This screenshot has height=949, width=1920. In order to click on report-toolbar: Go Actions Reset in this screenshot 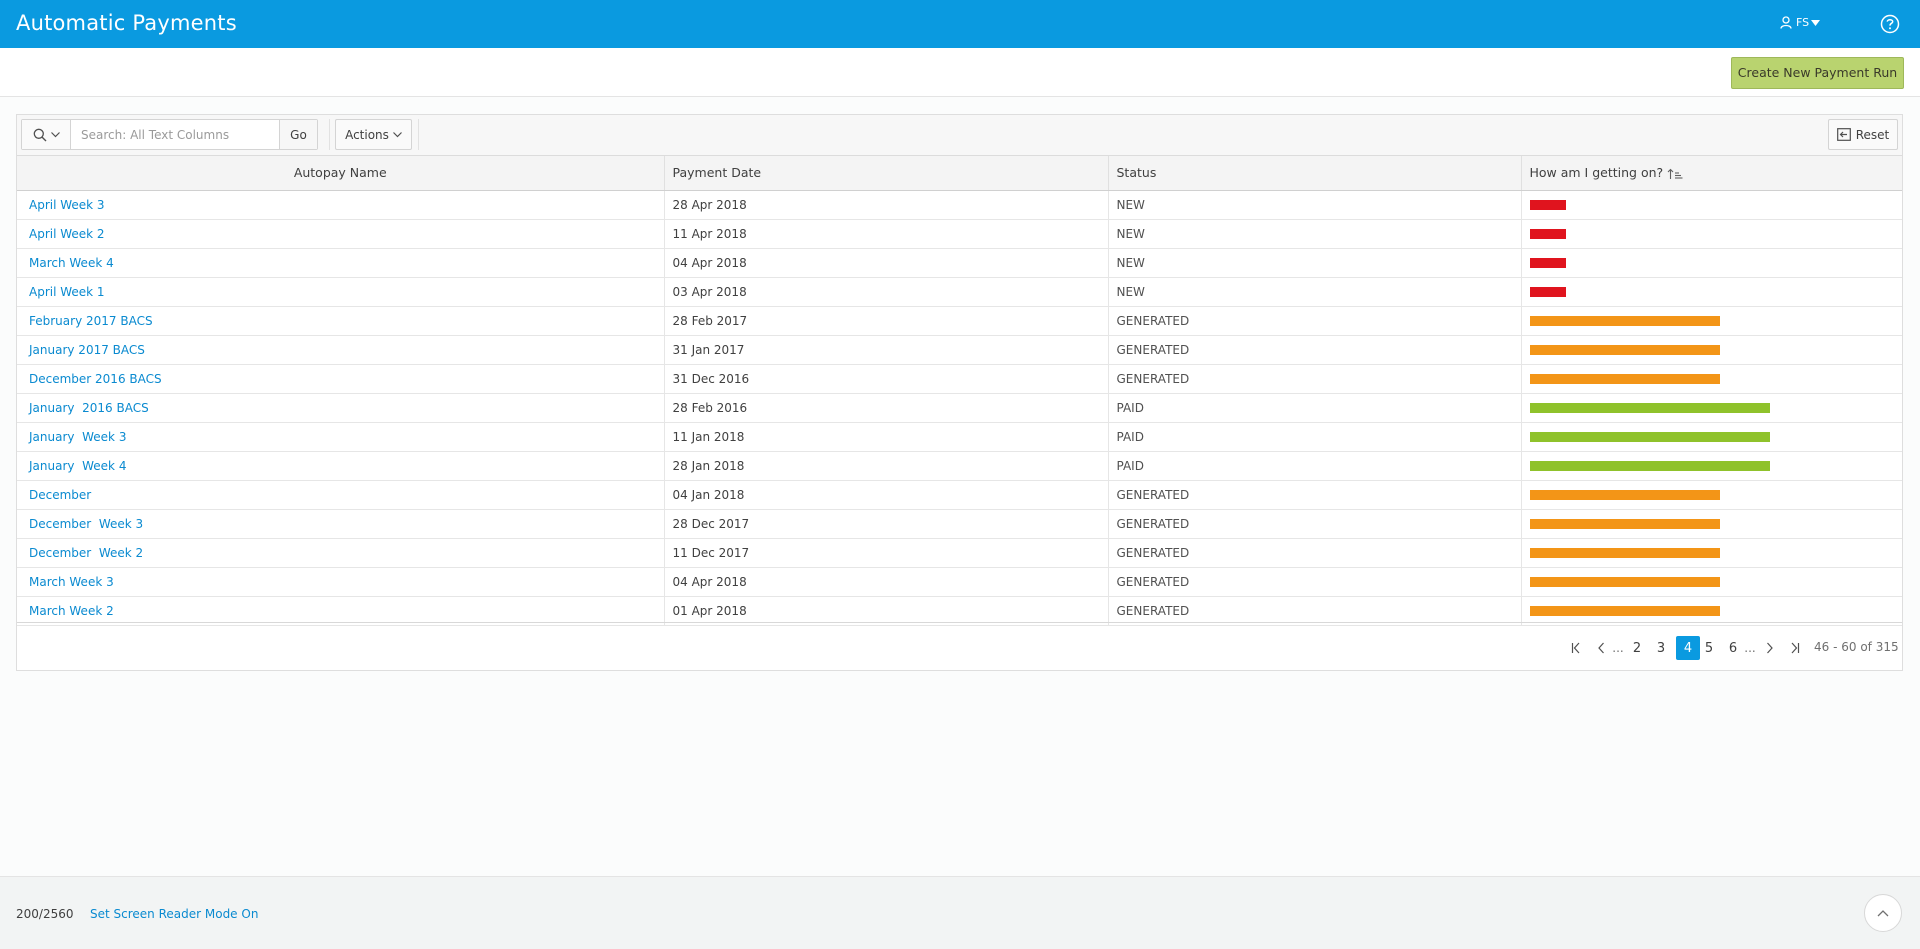, I will do `click(959, 135)`.